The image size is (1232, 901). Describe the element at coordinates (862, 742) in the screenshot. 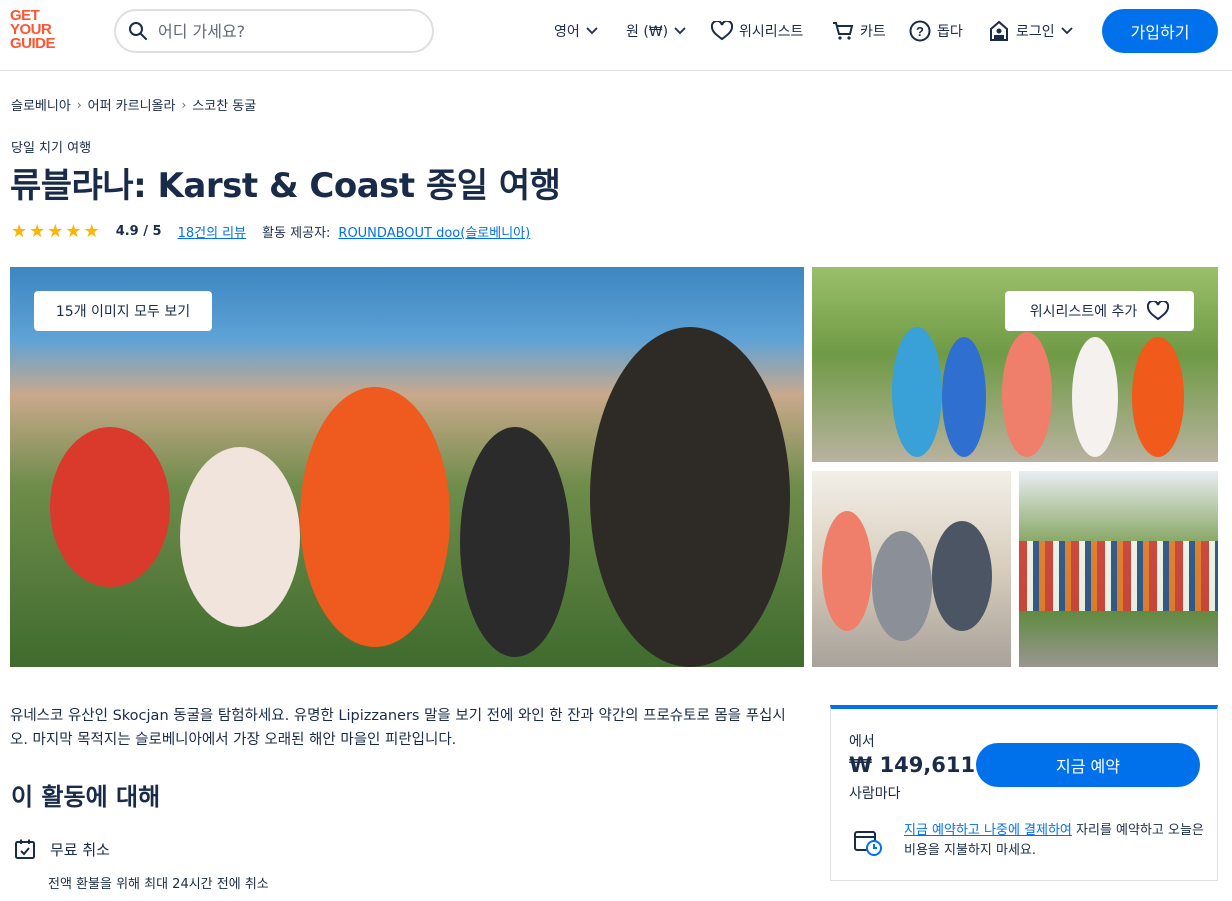

I see `price-from-label: 에서` at that location.